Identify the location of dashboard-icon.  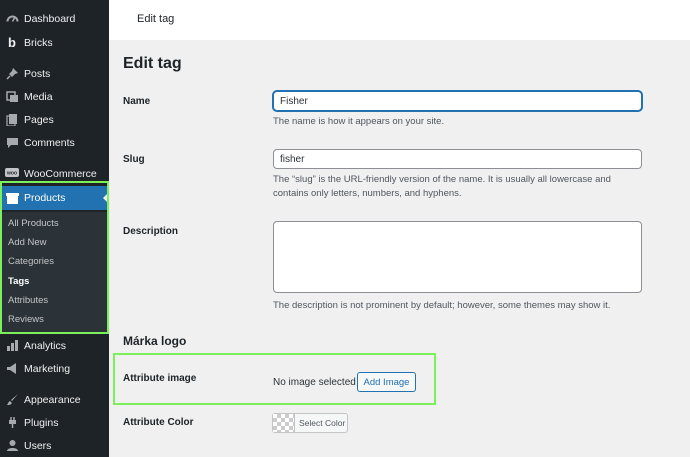
(12, 19).